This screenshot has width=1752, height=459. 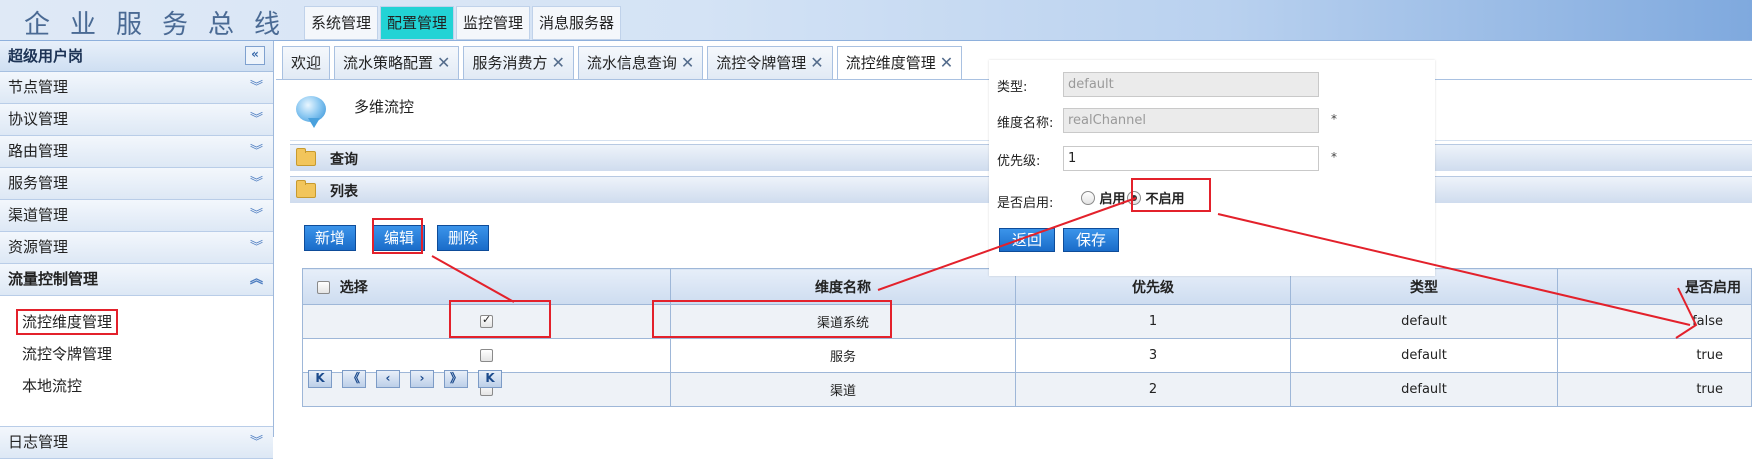 What do you see at coordinates (306, 62) in the screenshot?
I see `tab-welcome: 欢迎` at bounding box center [306, 62].